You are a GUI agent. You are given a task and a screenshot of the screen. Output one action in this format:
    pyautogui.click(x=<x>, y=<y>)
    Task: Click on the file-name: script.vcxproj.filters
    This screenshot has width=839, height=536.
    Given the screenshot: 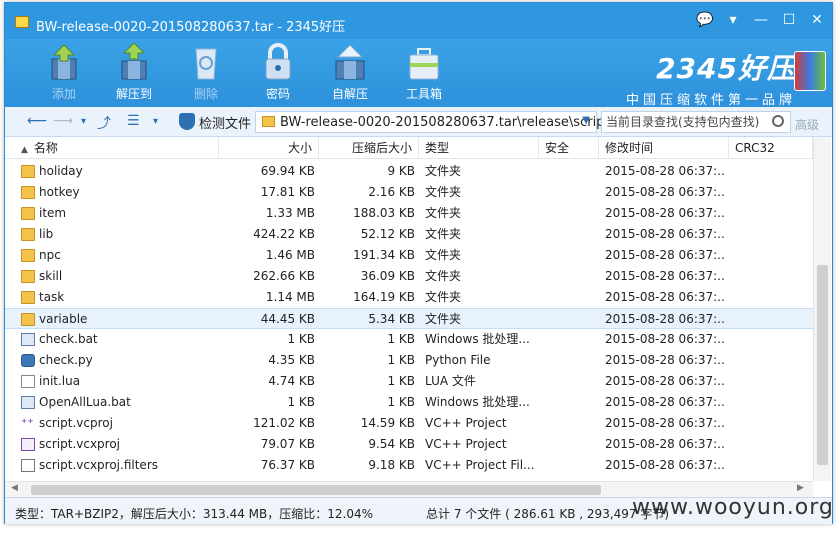 What is the action you would take?
    pyautogui.click(x=98, y=465)
    